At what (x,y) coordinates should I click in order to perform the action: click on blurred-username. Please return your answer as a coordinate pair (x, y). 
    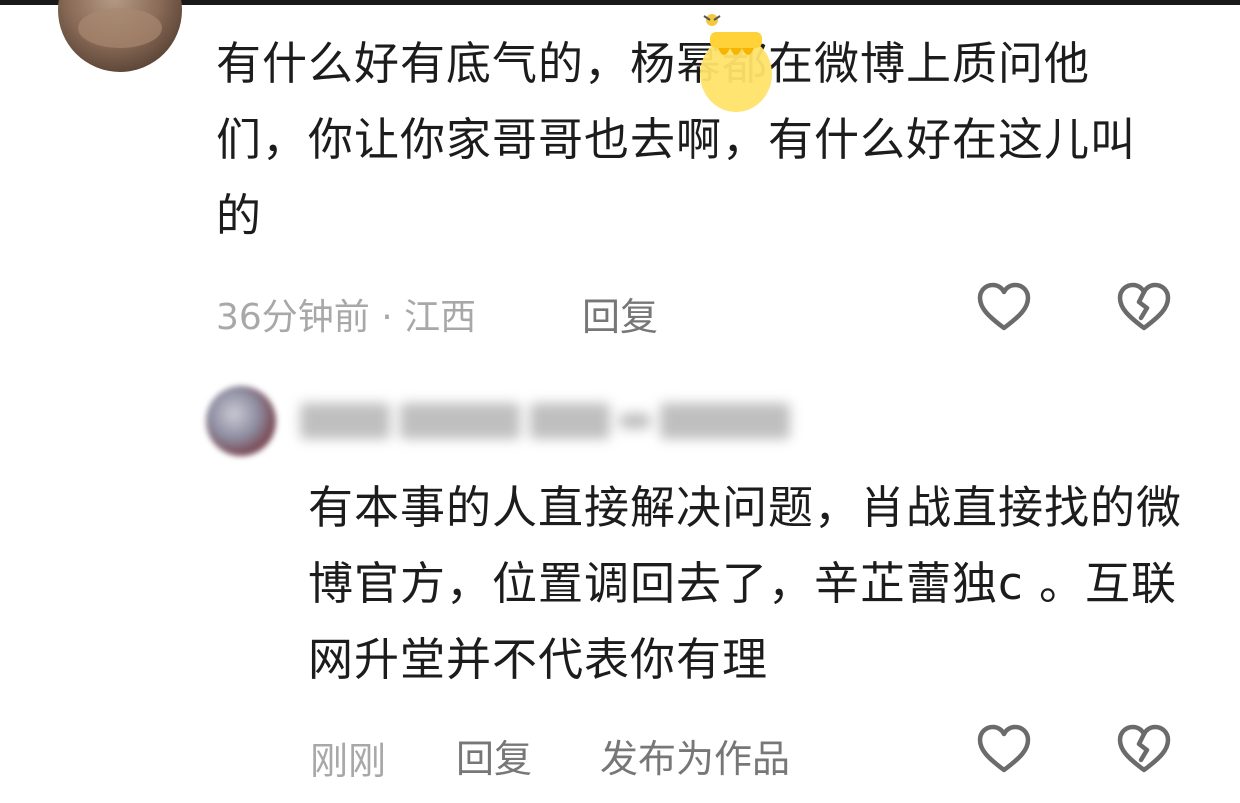
    Looking at the image, I should click on (585, 421).